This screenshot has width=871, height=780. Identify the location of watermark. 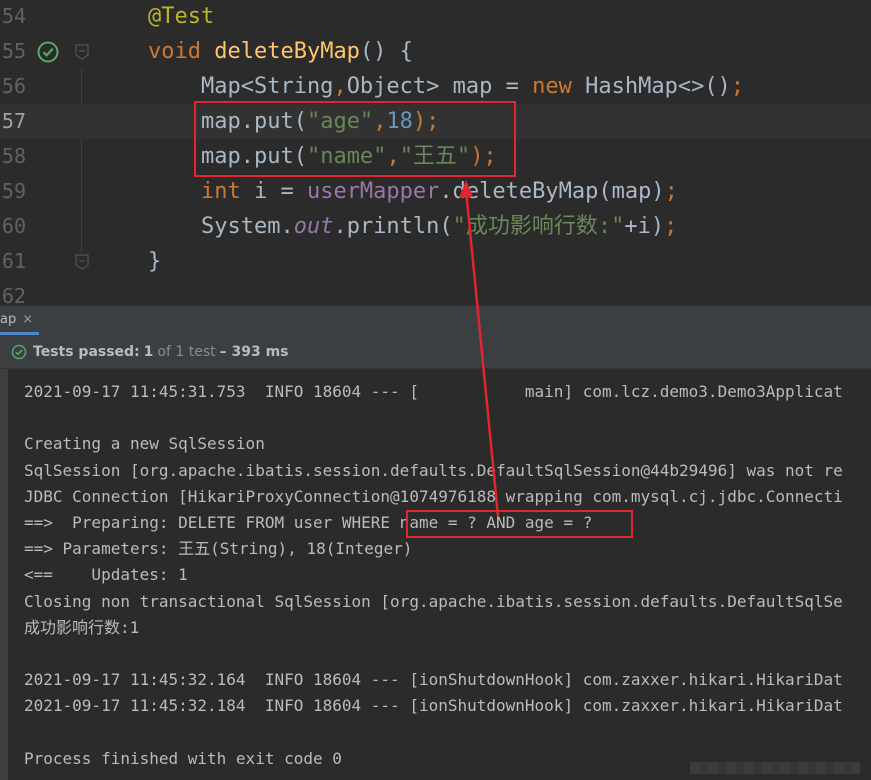
(775, 768).